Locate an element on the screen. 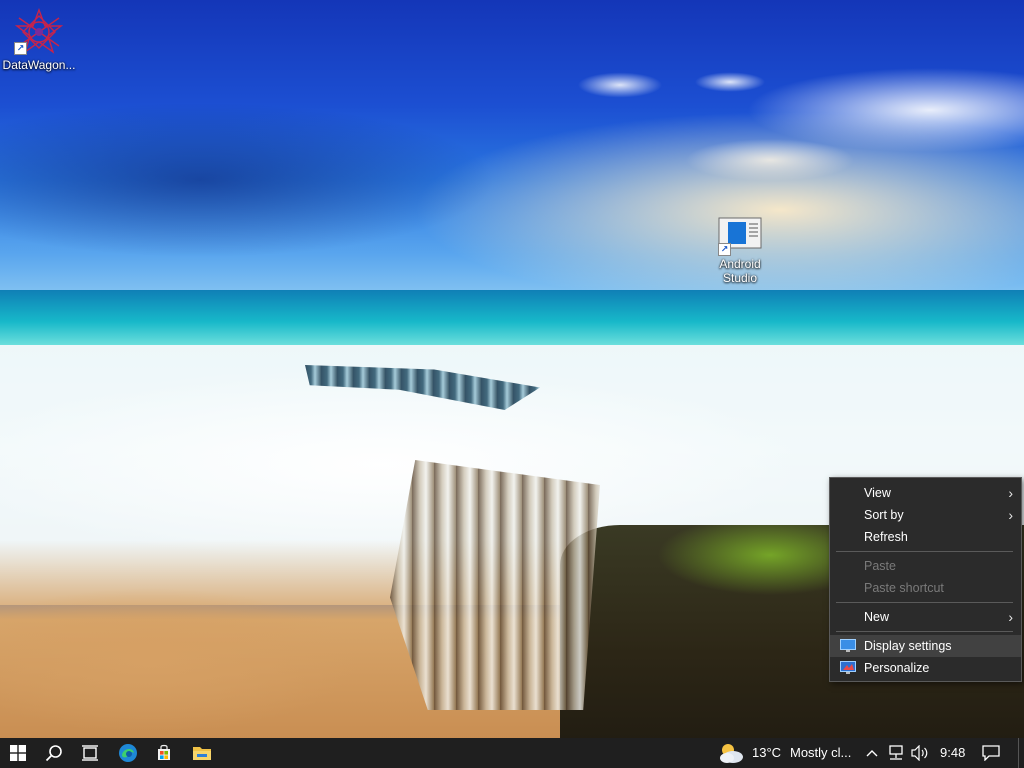 The height and width of the screenshot is (768, 1024). edge-icon is located at coordinates (128, 753).